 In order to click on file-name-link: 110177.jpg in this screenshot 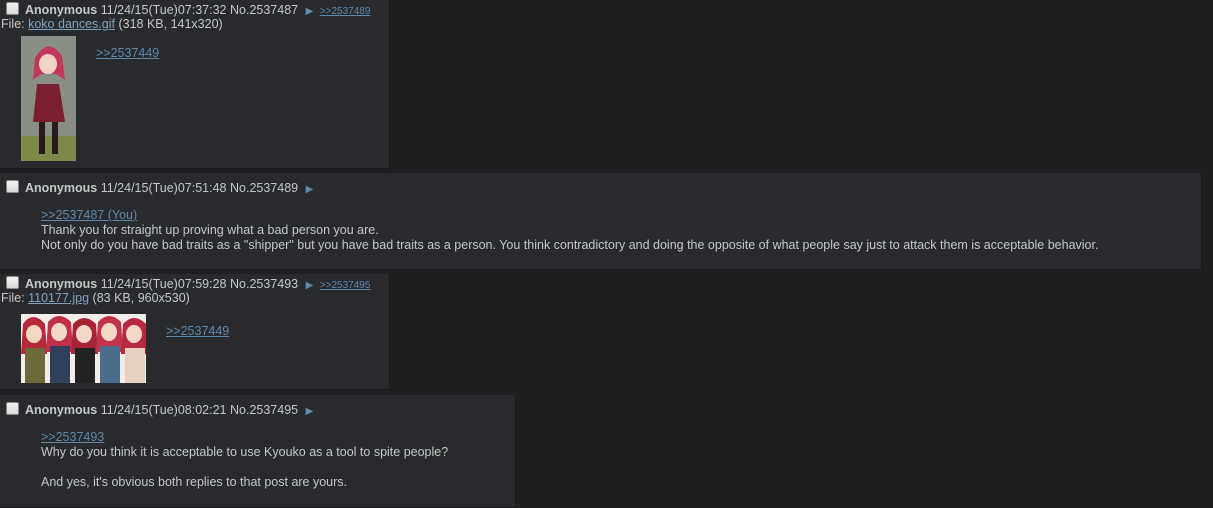, I will do `click(58, 298)`.